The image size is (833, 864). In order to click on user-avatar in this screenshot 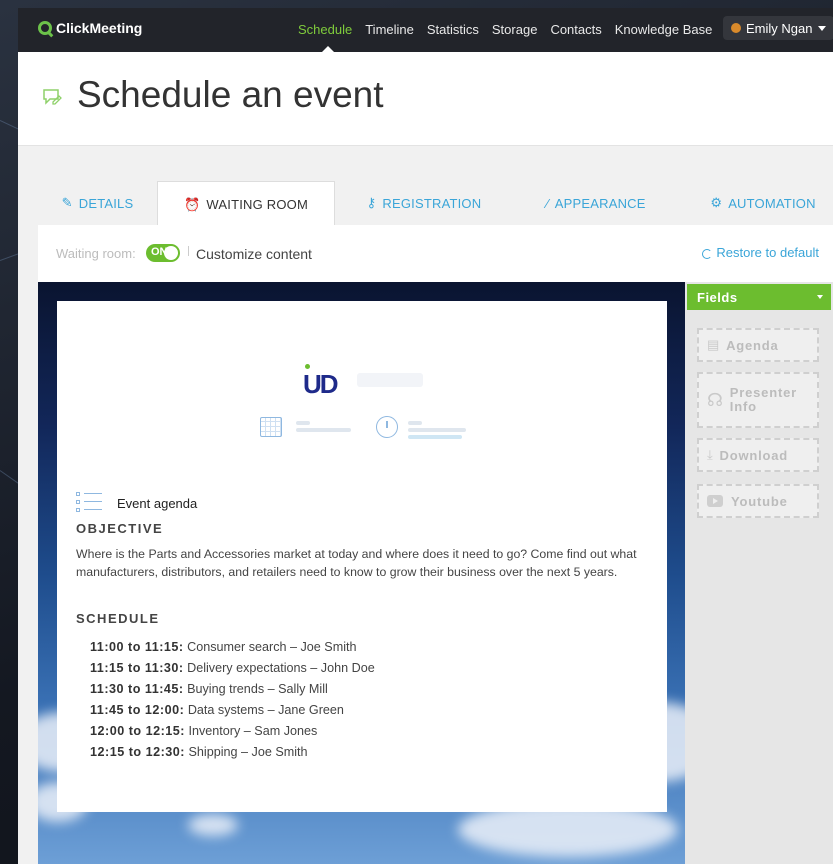, I will do `click(736, 28)`.